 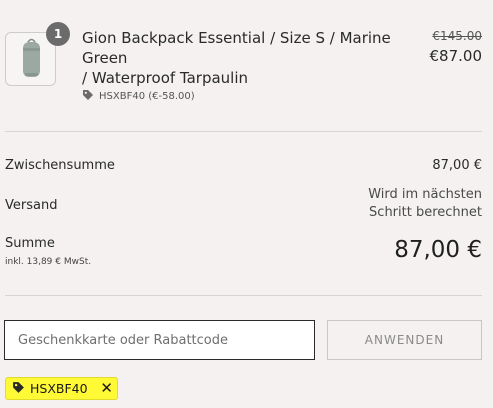 What do you see at coordinates (425, 212) in the screenshot?
I see `shipping-value-line2: Schritt berechnet` at bounding box center [425, 212].